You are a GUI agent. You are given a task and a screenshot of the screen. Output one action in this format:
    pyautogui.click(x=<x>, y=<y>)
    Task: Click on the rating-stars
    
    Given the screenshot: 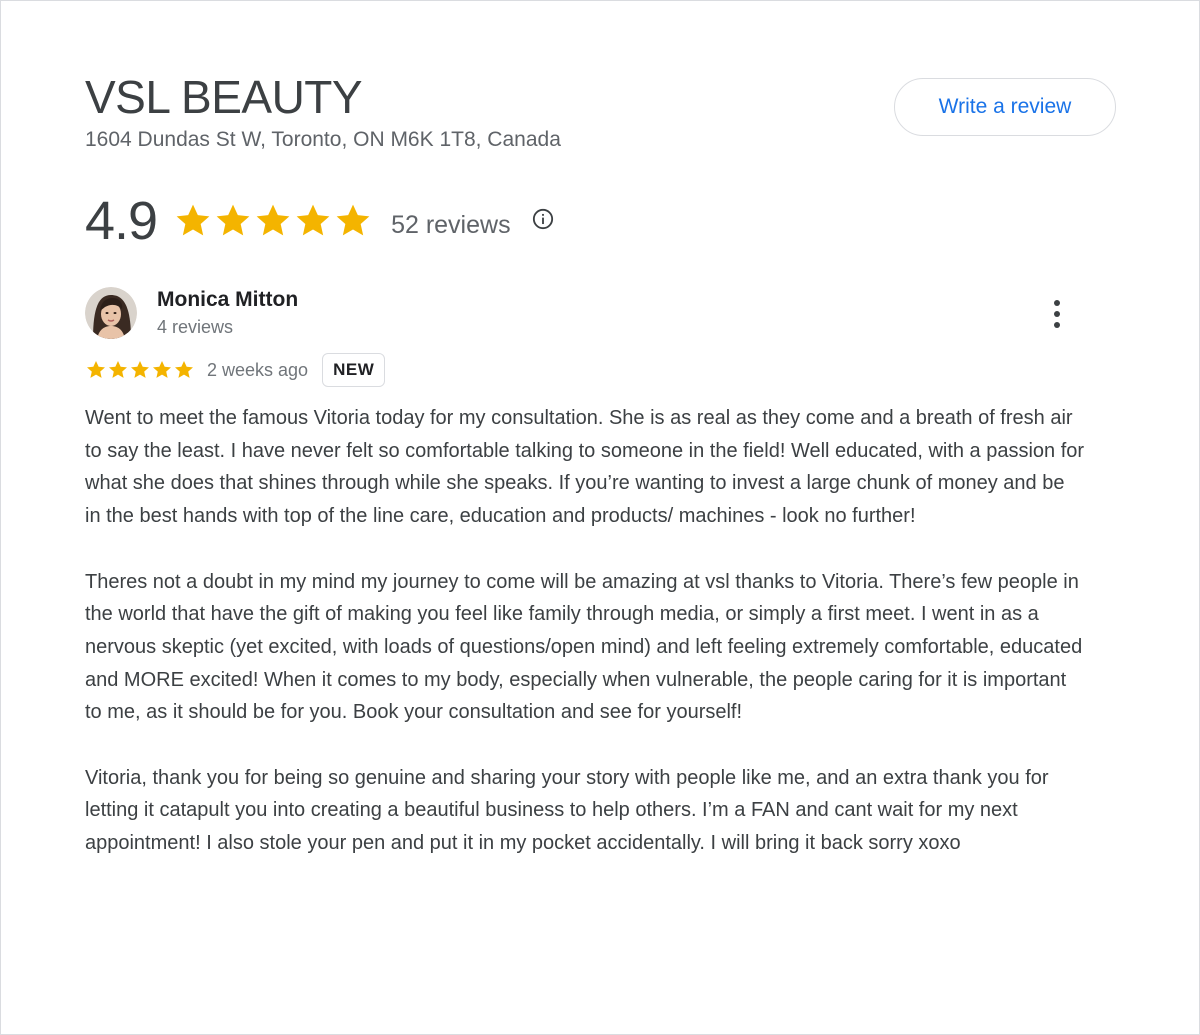 What is the action you would take?
    pyautogui.click(x=273, y=221)
    